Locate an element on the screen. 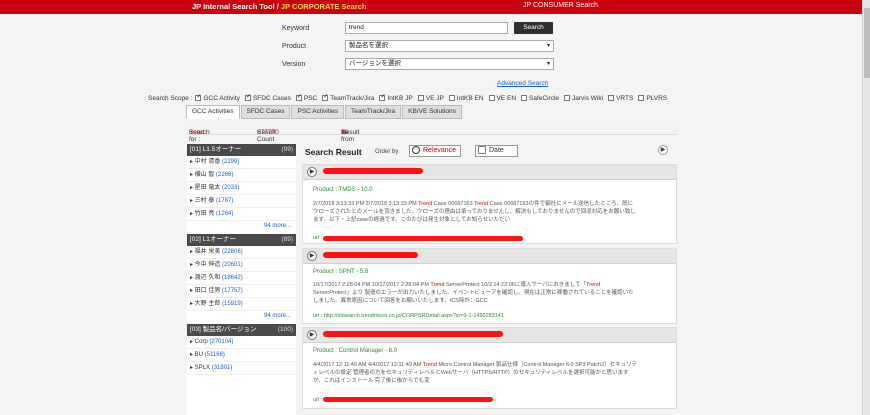 The width and height of the screenshot is (870, 415). facet-item: ▸ SPLX (31801) is located at coordinates (241, 368).